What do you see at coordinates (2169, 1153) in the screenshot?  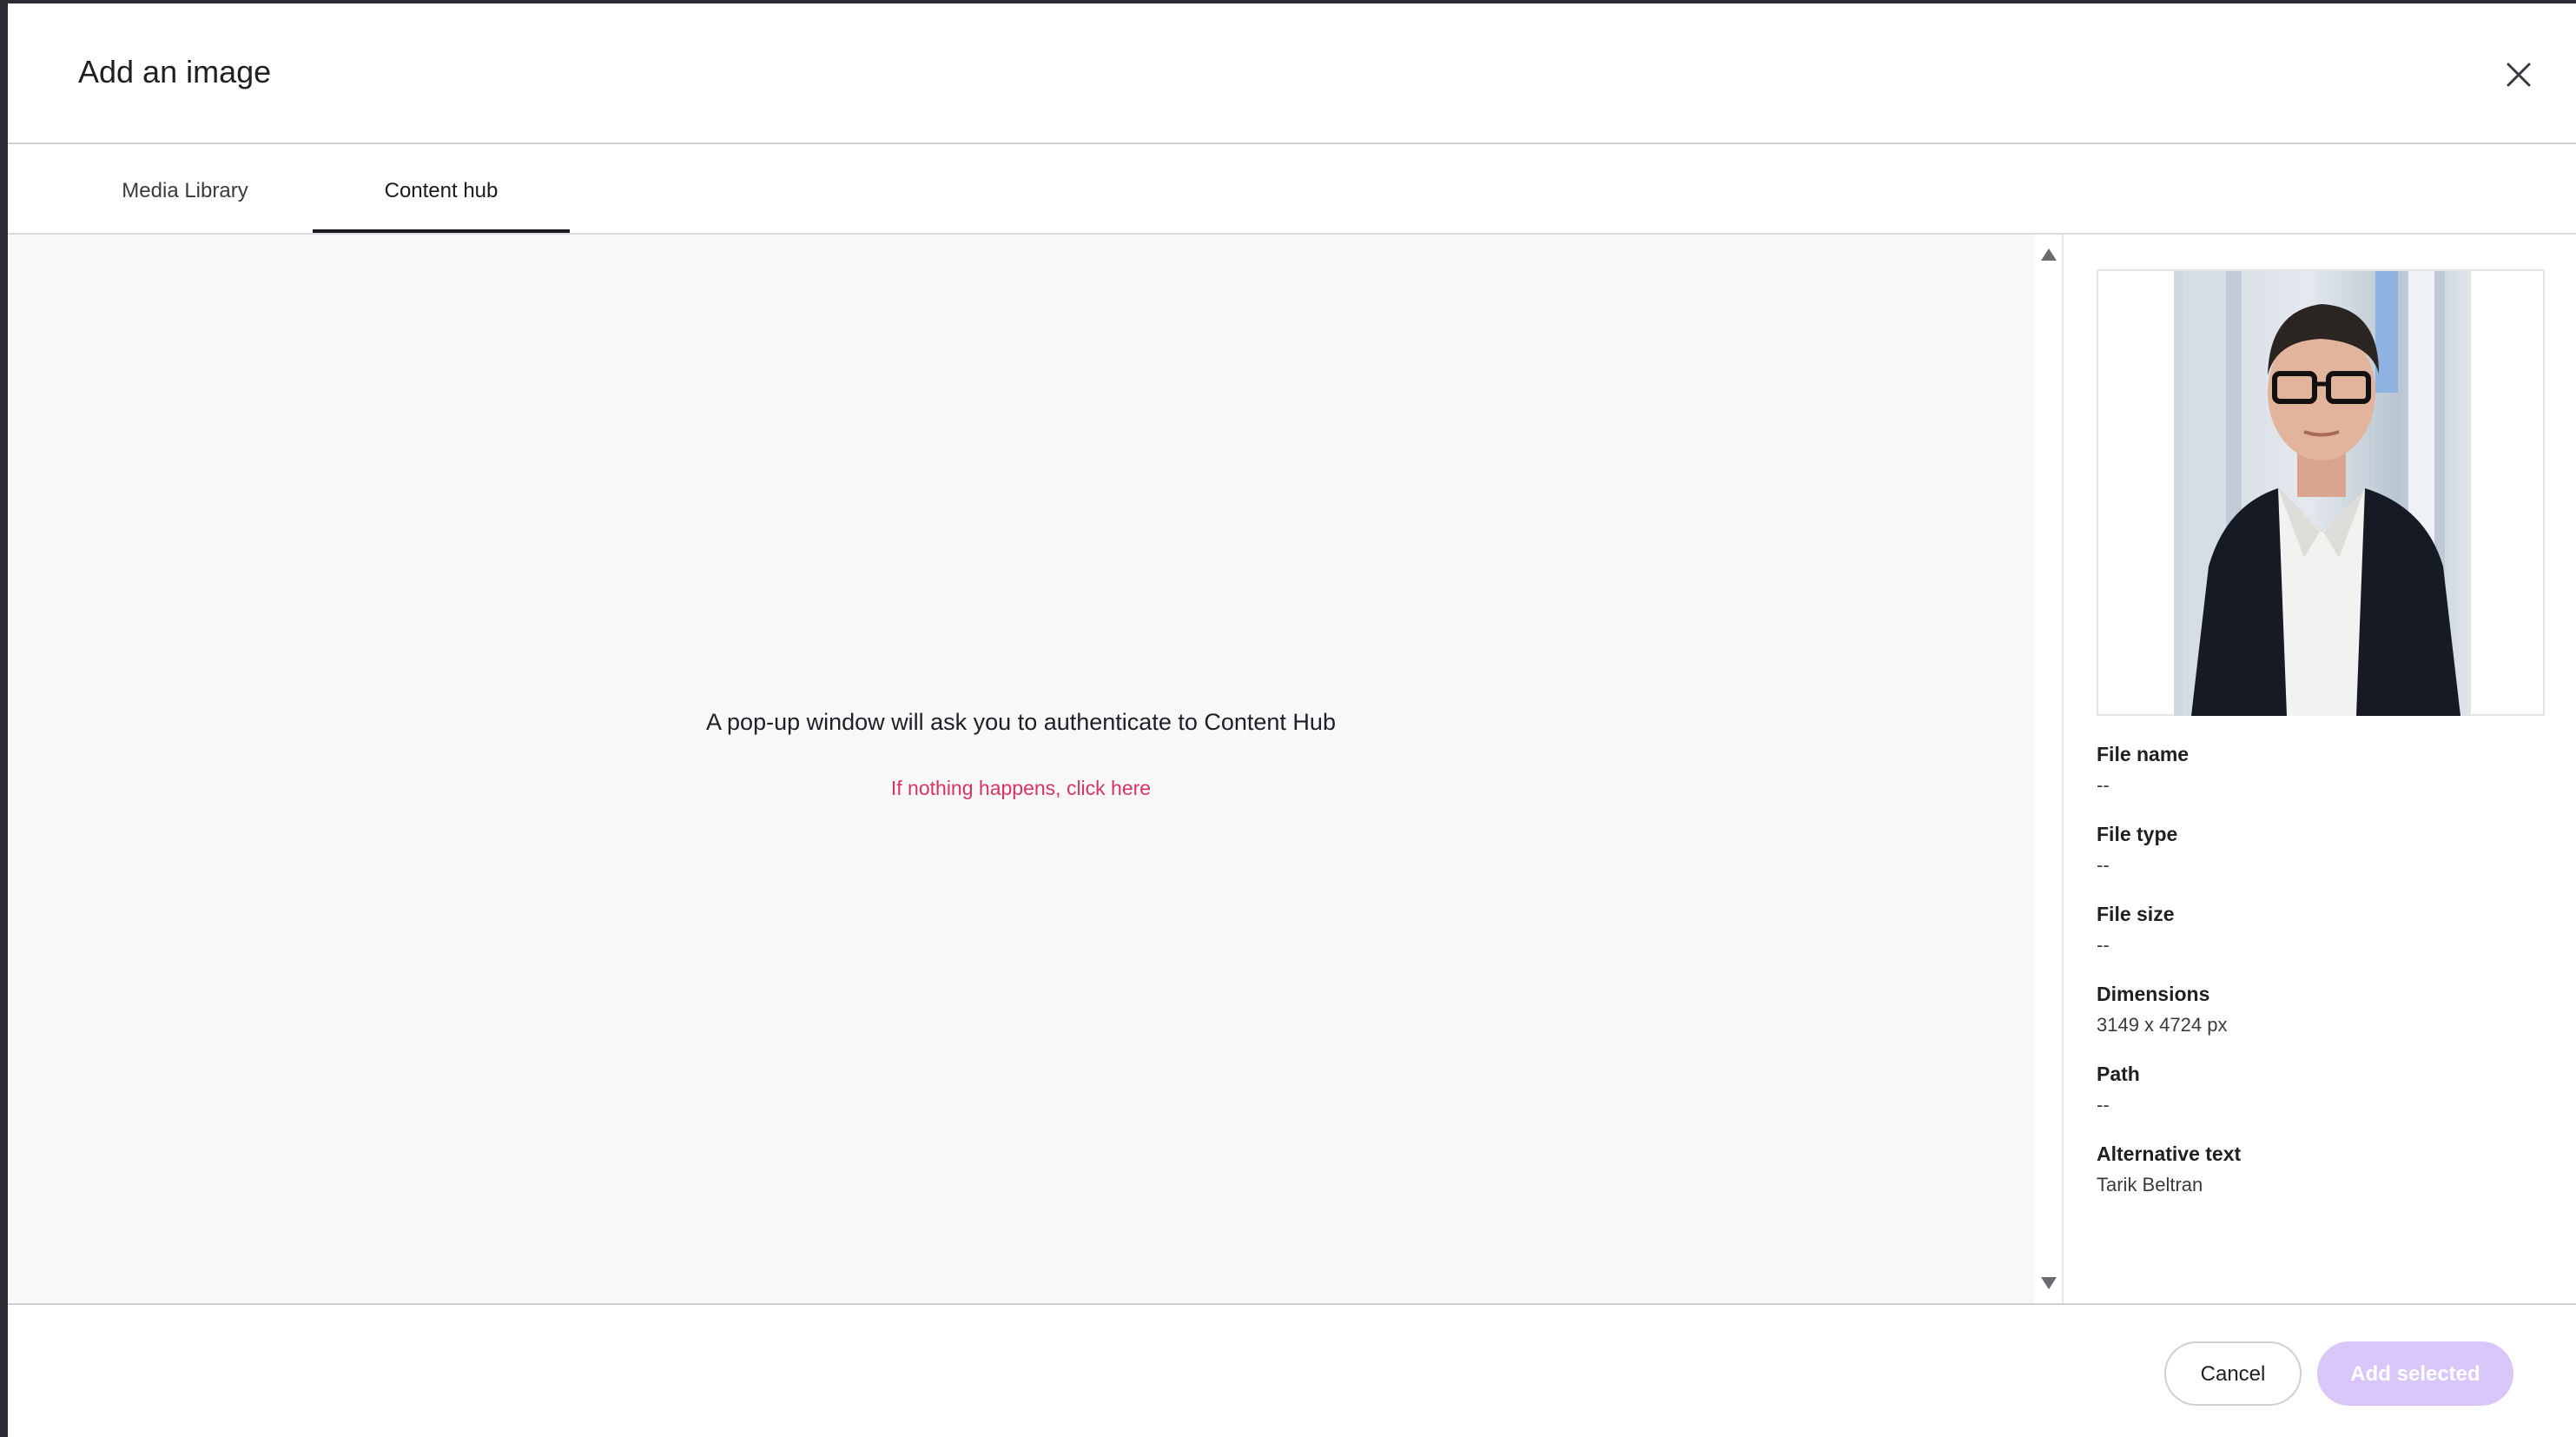 I see `detail-label: Alternative text` at bounding box center [2169, 1153].